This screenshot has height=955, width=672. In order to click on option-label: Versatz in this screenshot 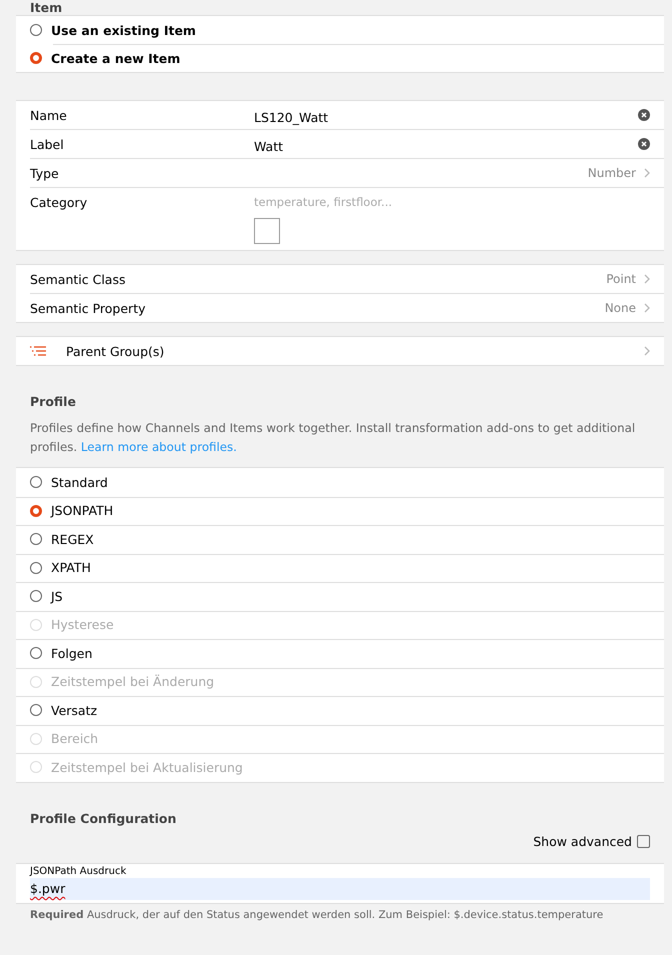, I will do `click(74, 710)`.